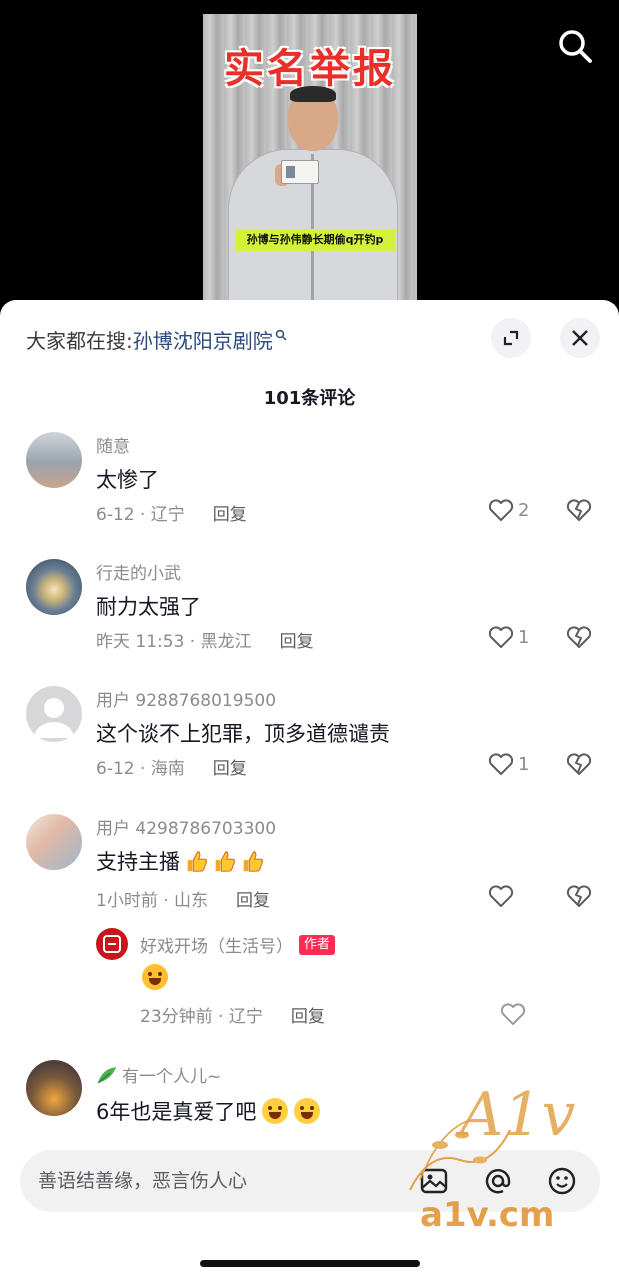 The image size is (619, 1280). I want to click on expand-icon, so click(511, 338).